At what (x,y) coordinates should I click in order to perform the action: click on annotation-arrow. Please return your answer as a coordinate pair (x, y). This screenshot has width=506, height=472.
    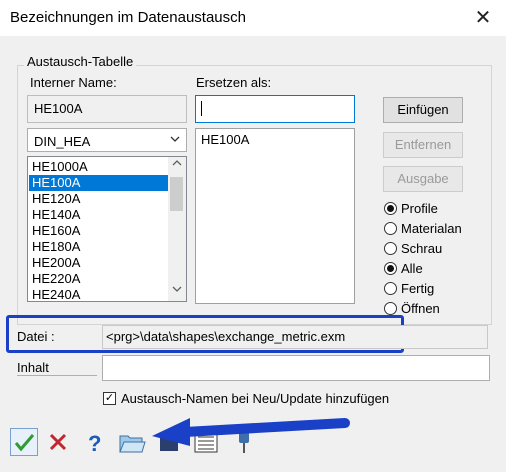
    Looking at the image, I should click on (251, 432).